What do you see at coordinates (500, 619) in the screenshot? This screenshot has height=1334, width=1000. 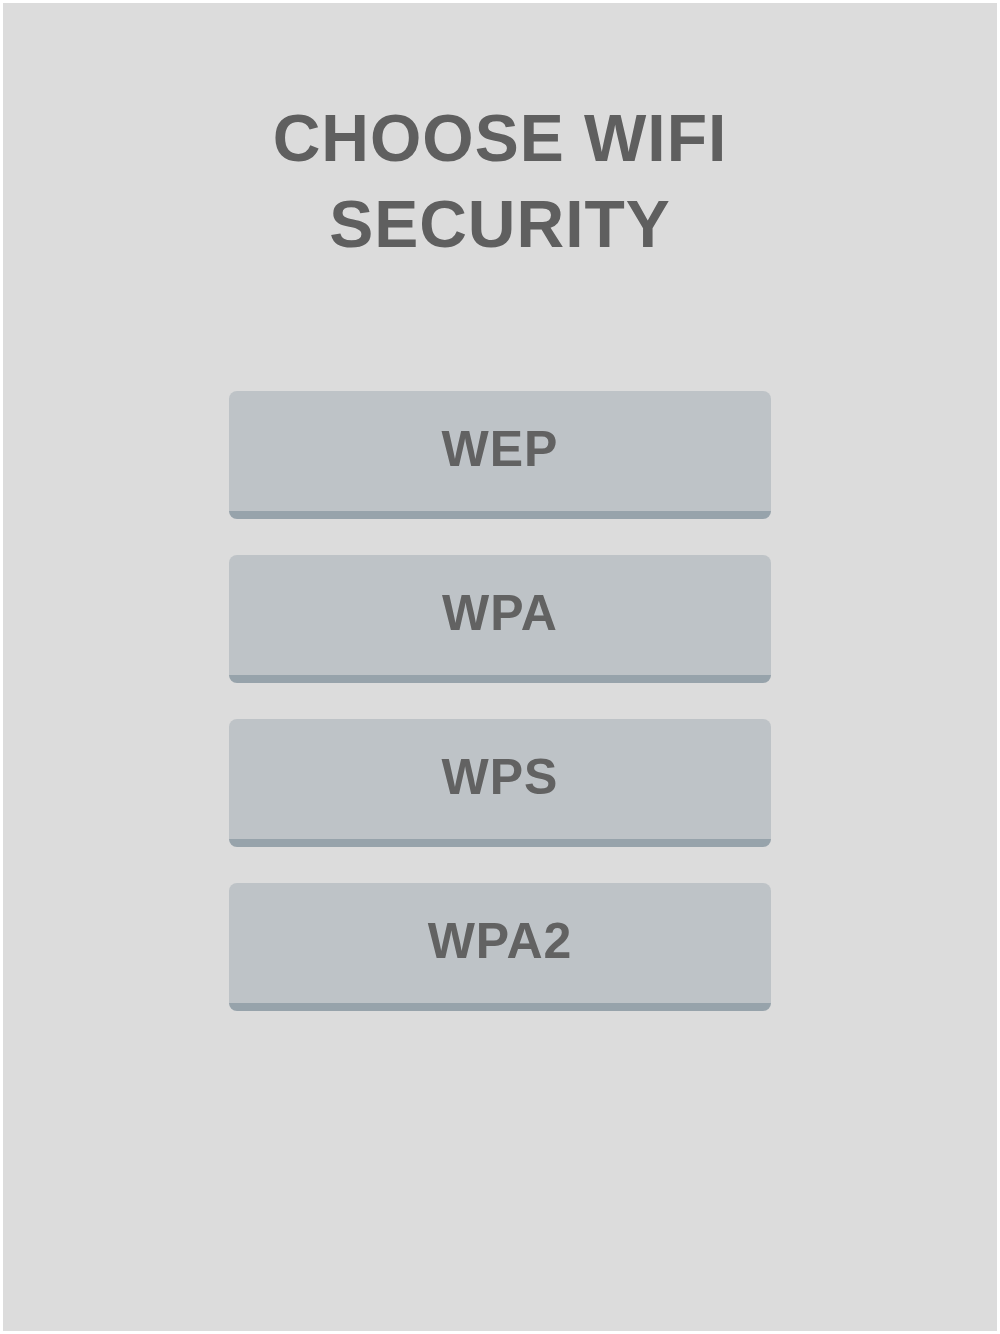 I see `security-option-button: WPA` at bounding box center [500, 619].